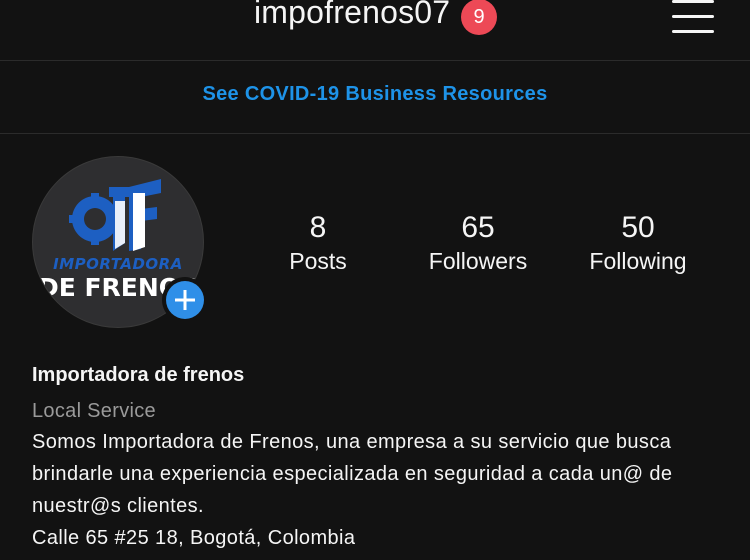 This screenshot has height=560, width=750. Describe the element at coordinates (479, 17) in the screenshot. I see `notification-badge: 9` at that location.